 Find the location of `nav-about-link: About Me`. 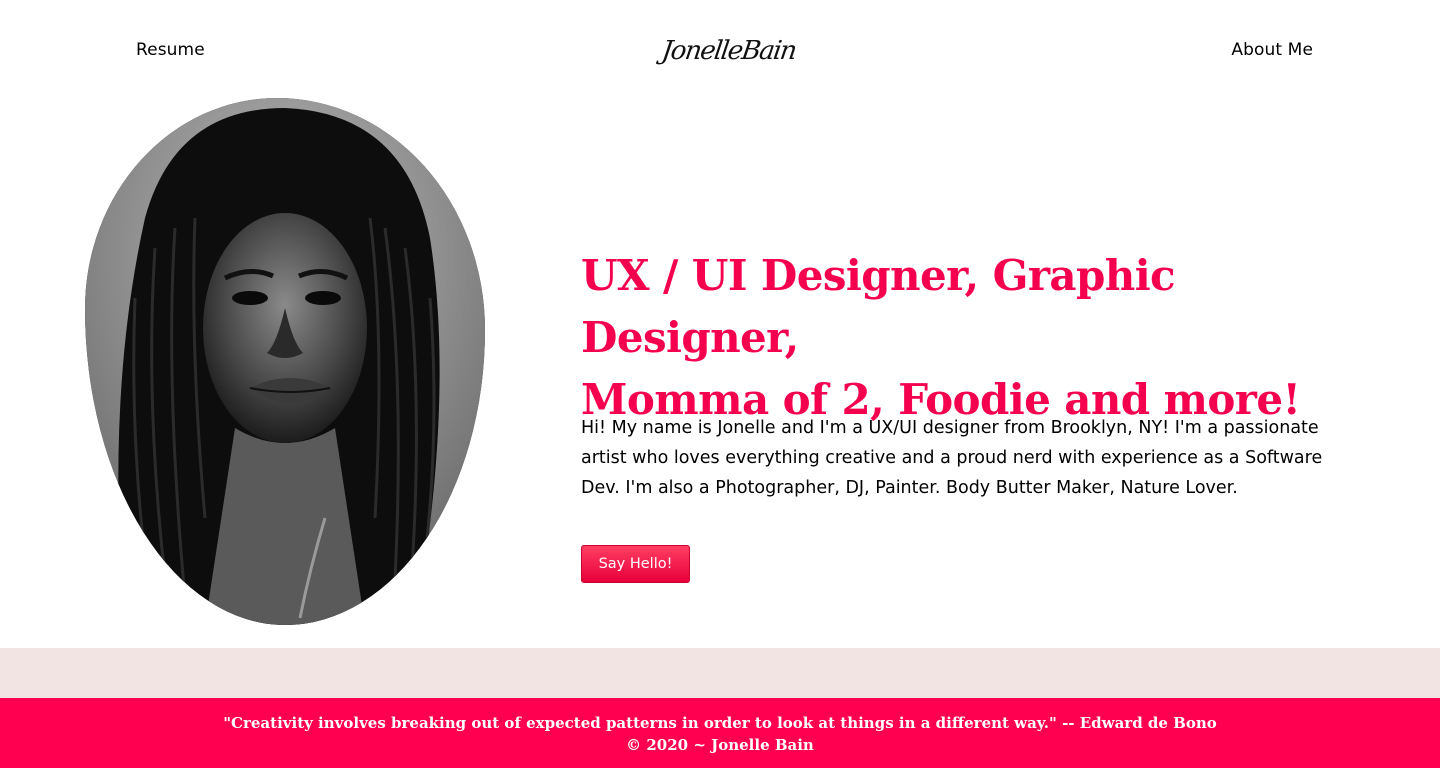

nav-about-link: About Me is located at coordinates (1272, 50).